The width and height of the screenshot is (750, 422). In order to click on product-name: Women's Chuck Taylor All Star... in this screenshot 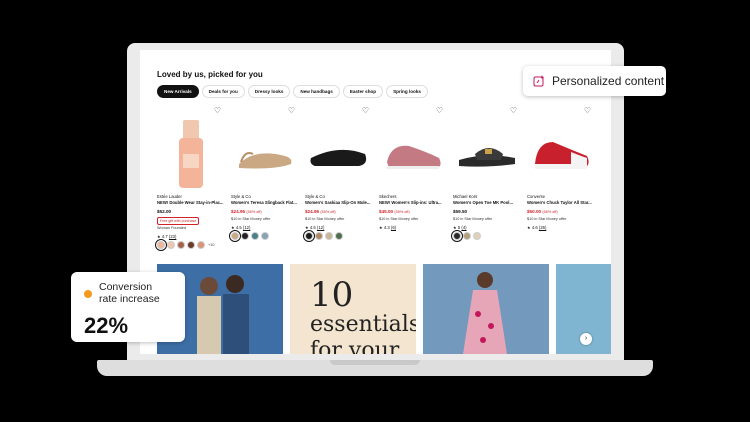, I will do `click(562, 202)`.